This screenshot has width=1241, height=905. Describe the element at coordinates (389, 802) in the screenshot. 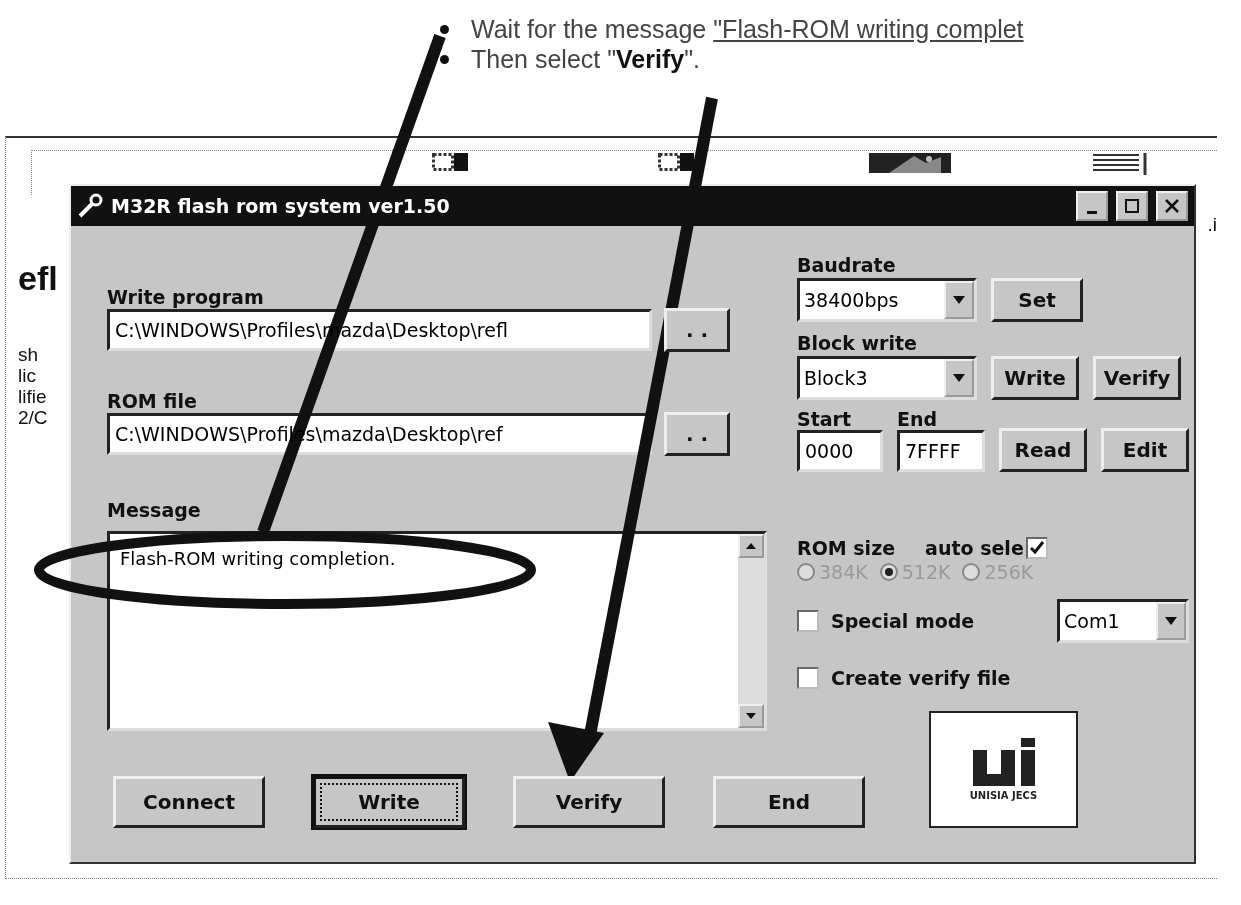

I see `action-button: Write` at that location.